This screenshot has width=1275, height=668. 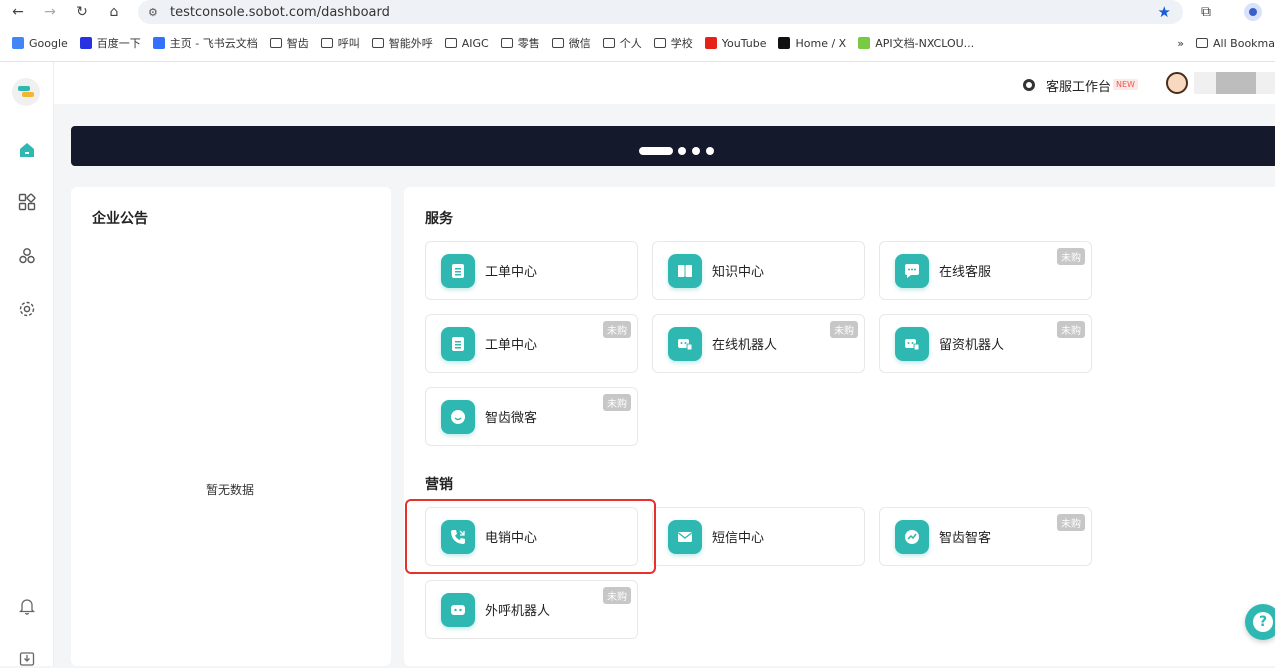 What do you see at coordinates (985, 270) in the screenshot?
I see `module-card-online-service: 在线客服 未购` at bounding box center [985, 270].